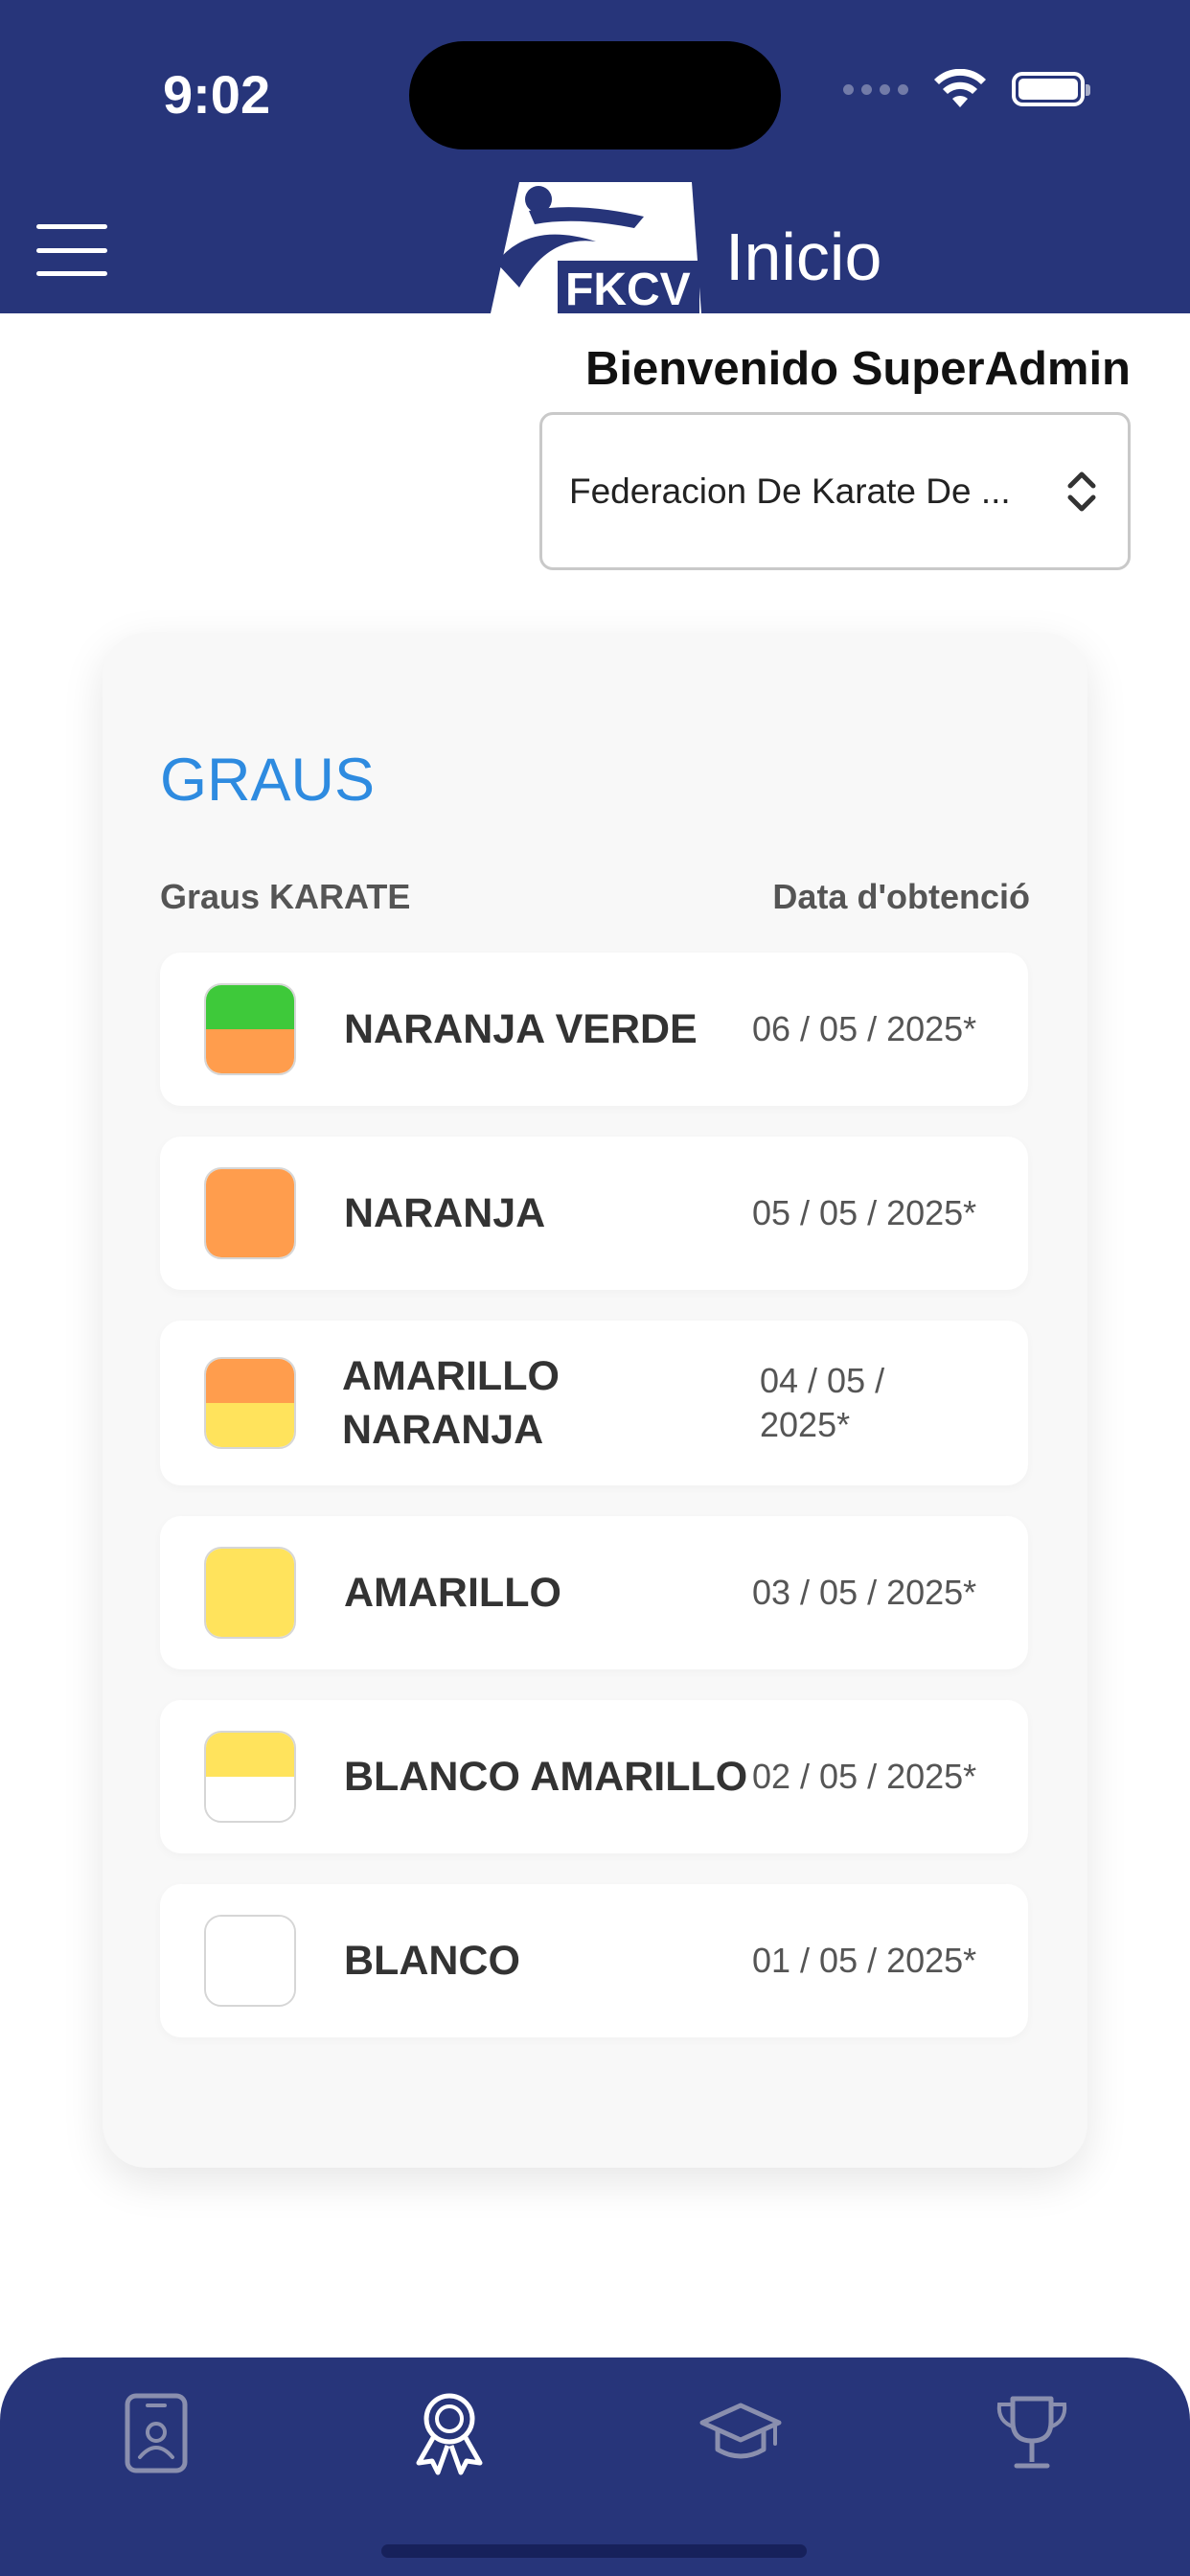 The image size is (1190, 2576). I want to click on fkcv-logo: FKCV, so click(596, 247).